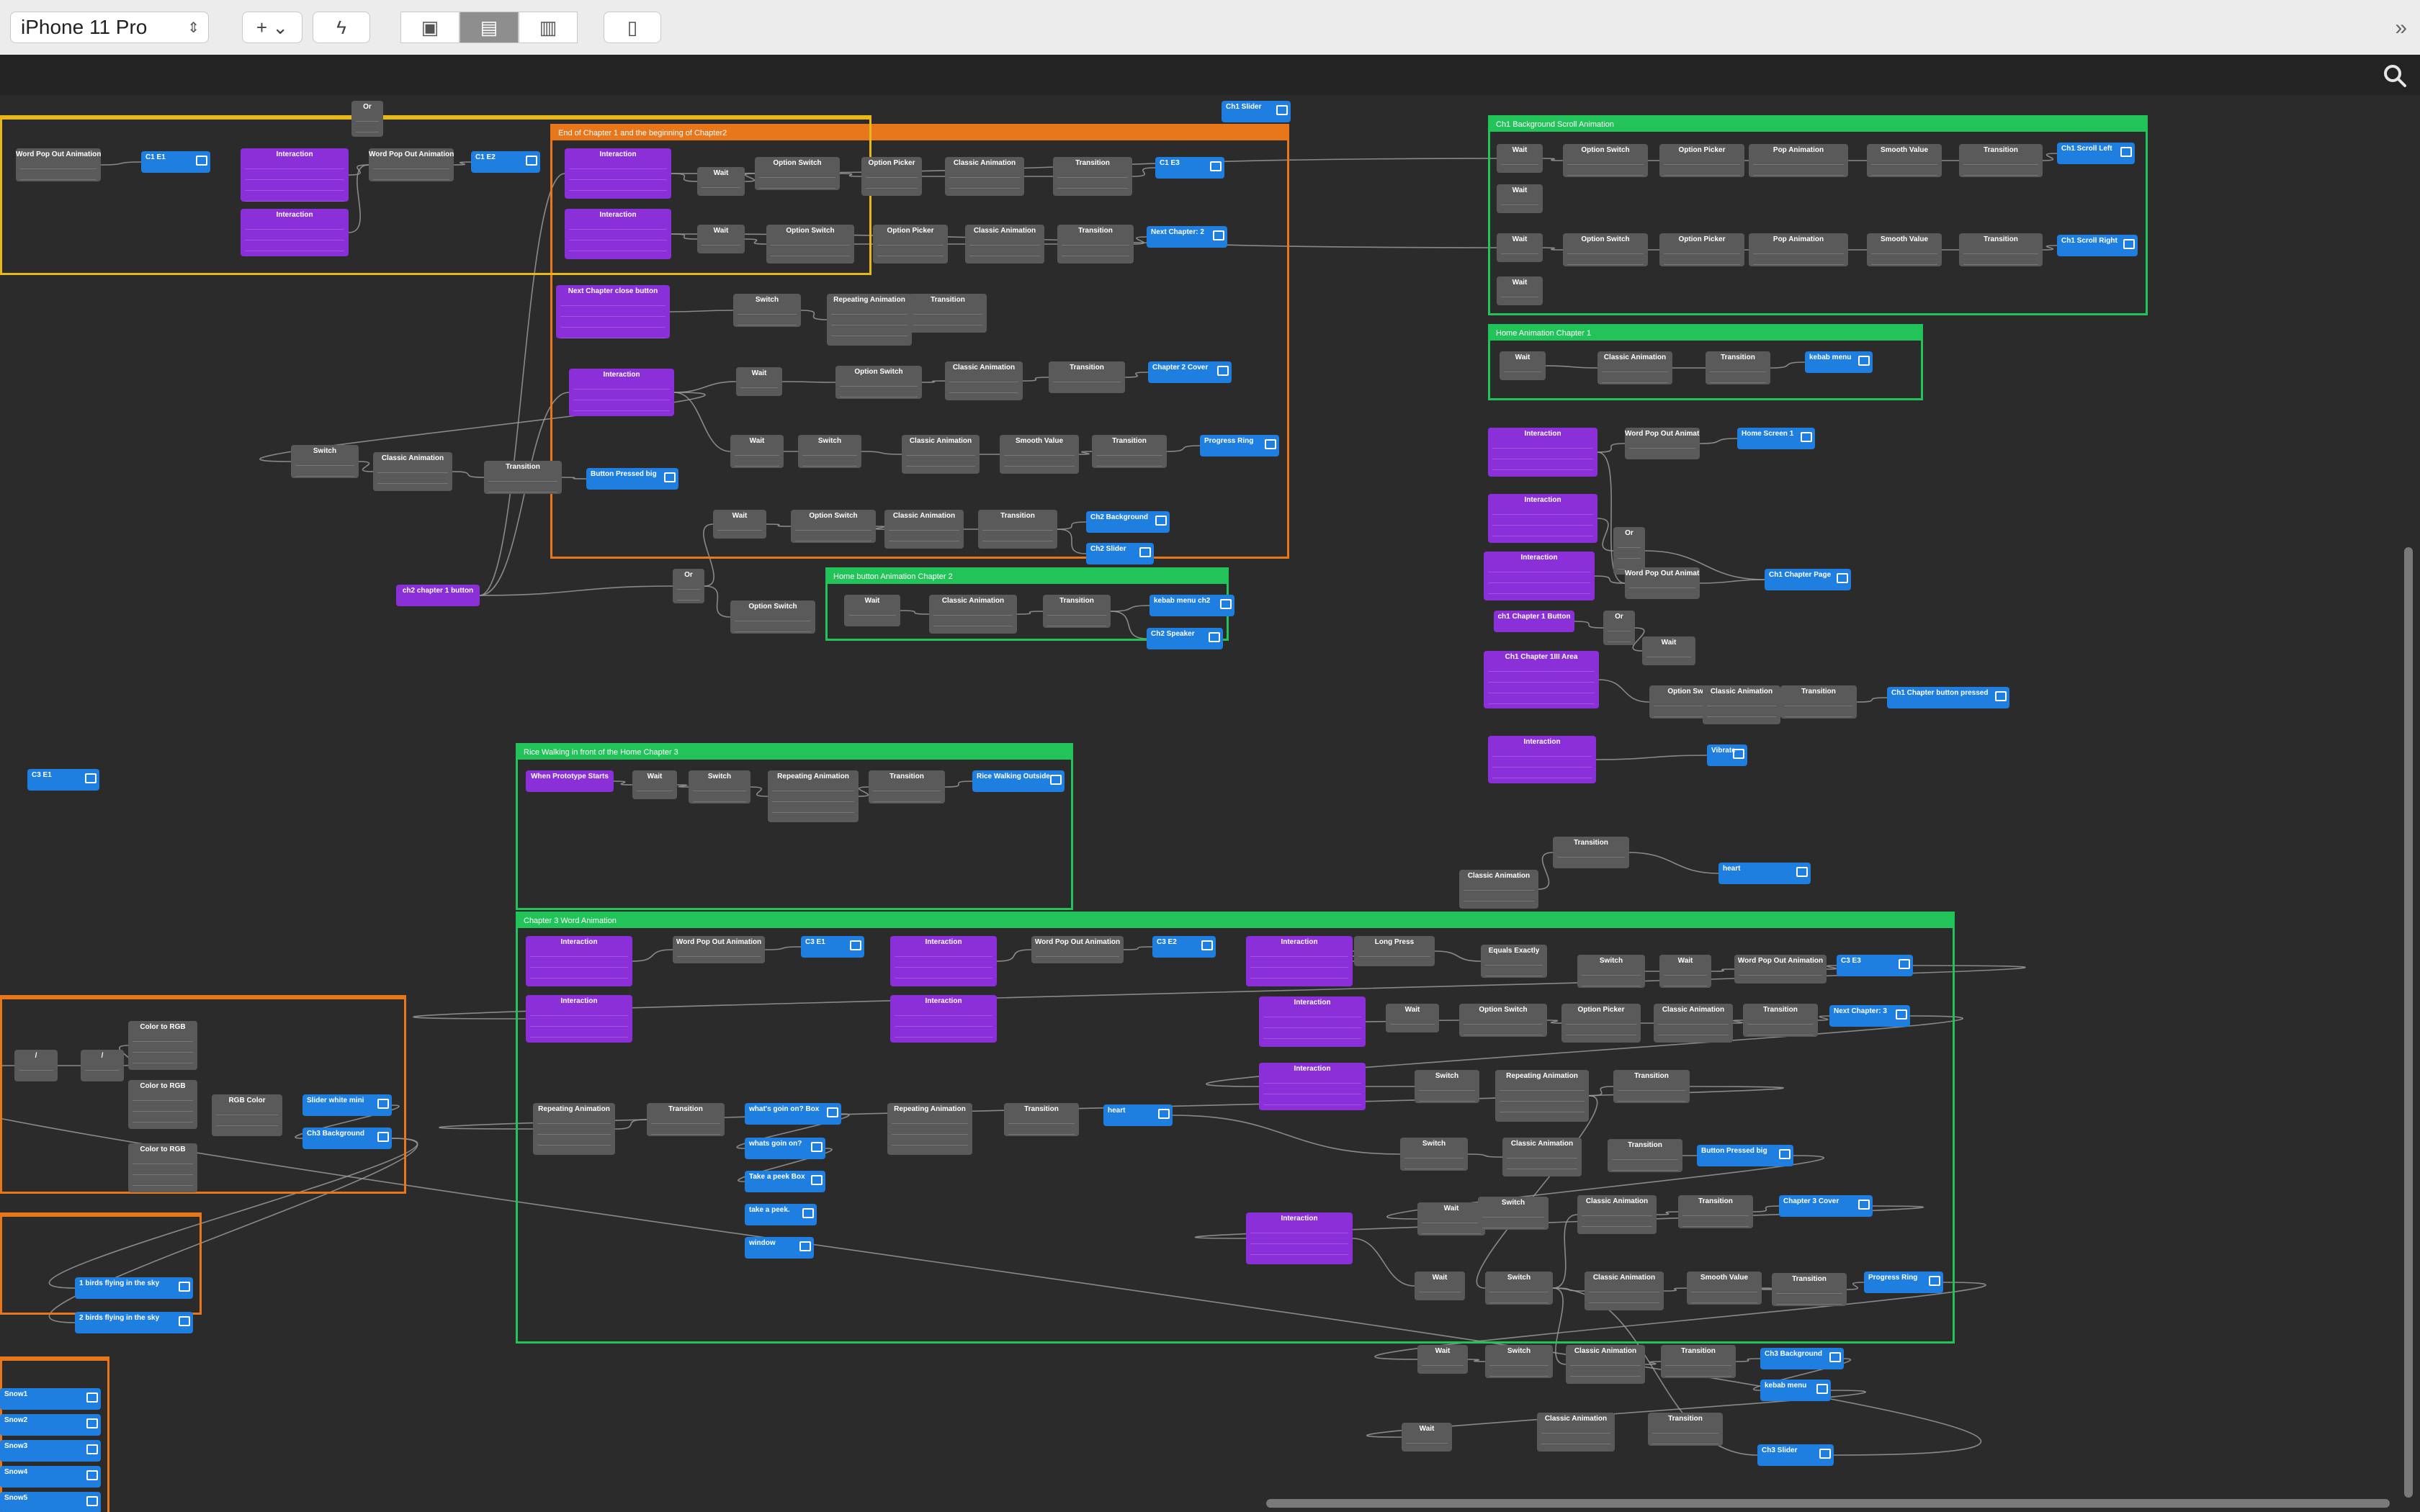 This screenshot has height=1512, width=2420. What do you see at coordinates (1948, 697) in the screenshot?
I see `patch-node: Ch1 Chapter button pressed` at bounding box center [1948, 697].